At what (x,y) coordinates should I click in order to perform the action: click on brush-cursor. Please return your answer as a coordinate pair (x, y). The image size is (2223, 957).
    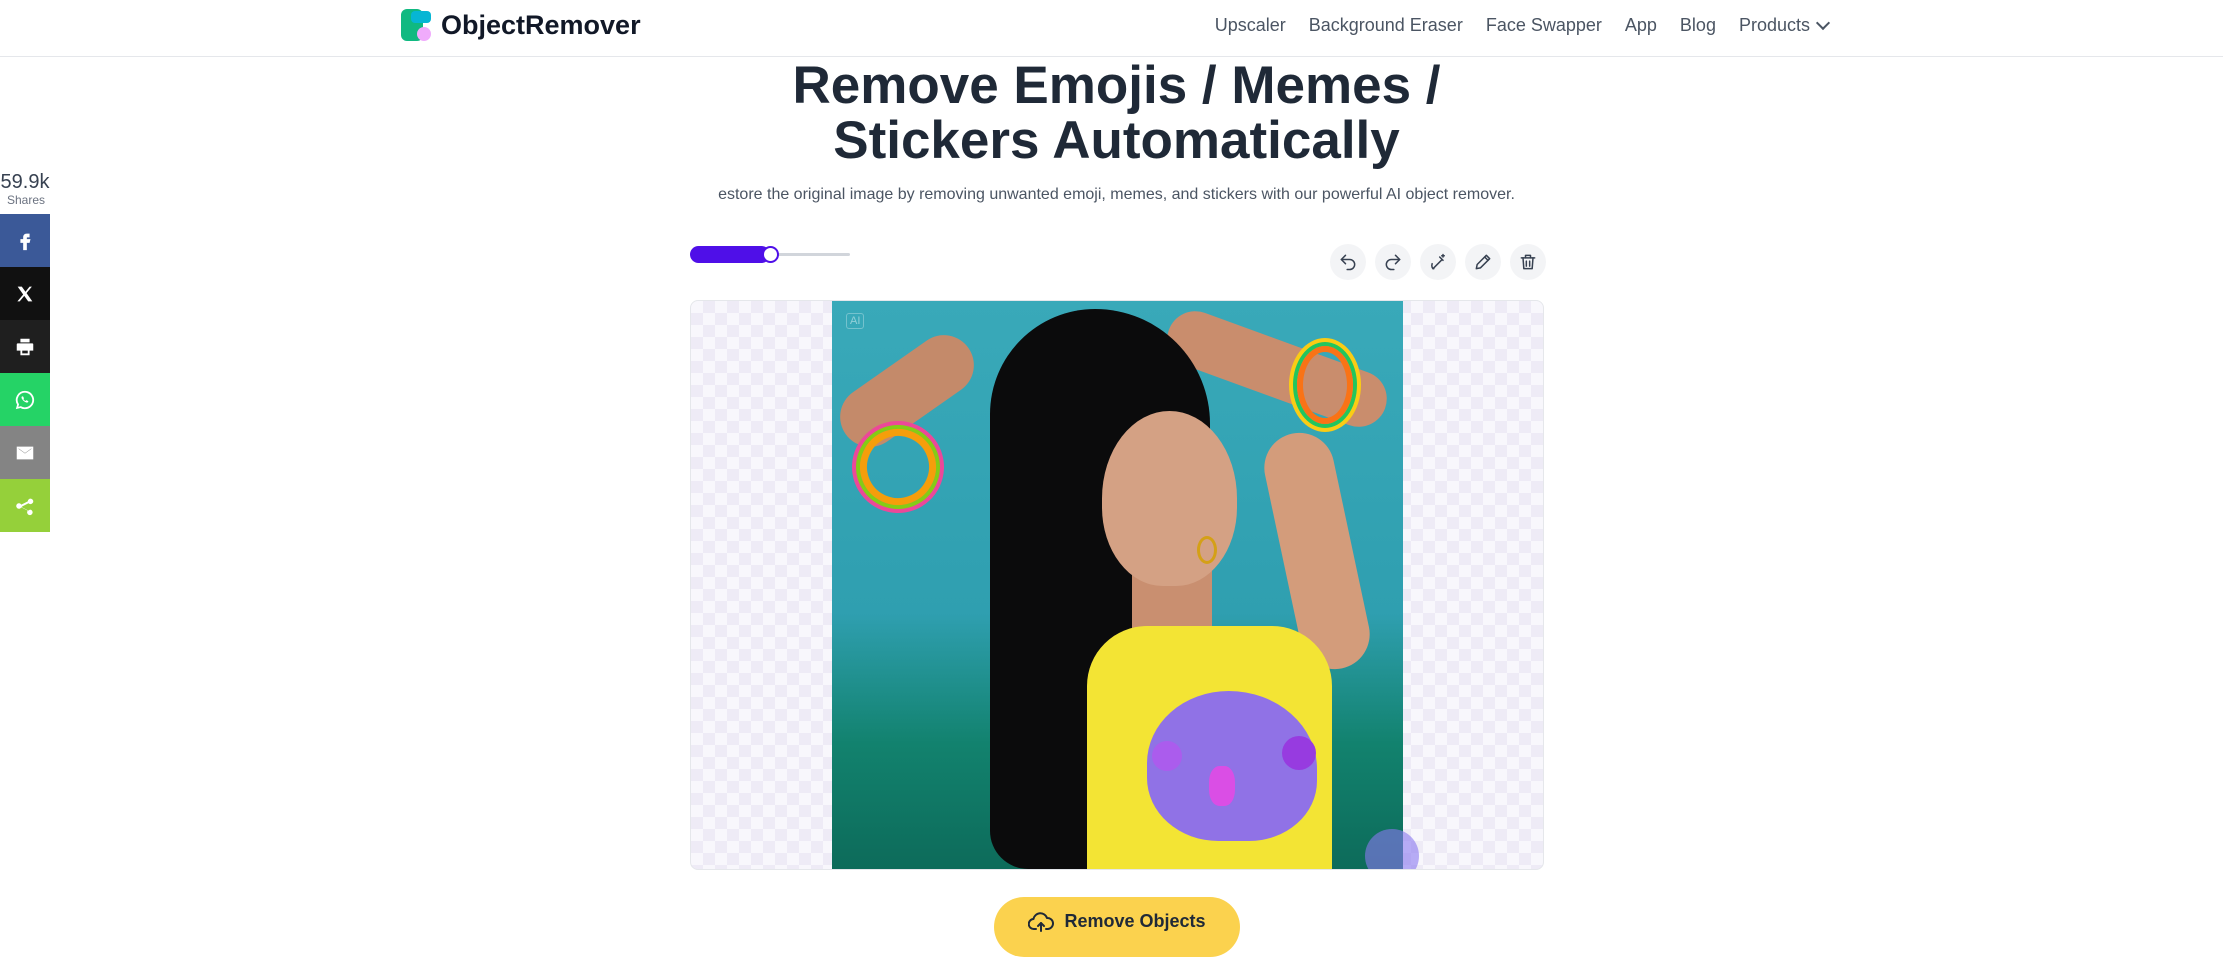
    Looking at the image, I should click on (1392, 849).